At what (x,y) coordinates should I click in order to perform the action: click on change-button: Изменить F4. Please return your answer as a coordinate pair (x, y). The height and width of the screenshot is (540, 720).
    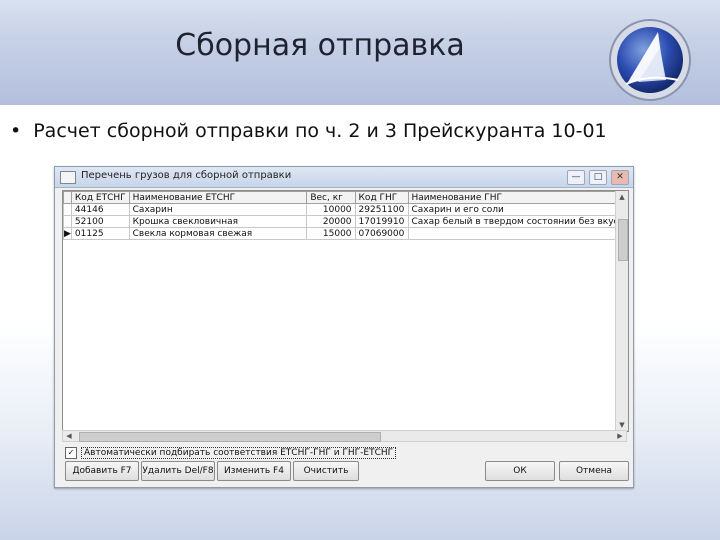
    Looking at the image, I should click on (254, 471).